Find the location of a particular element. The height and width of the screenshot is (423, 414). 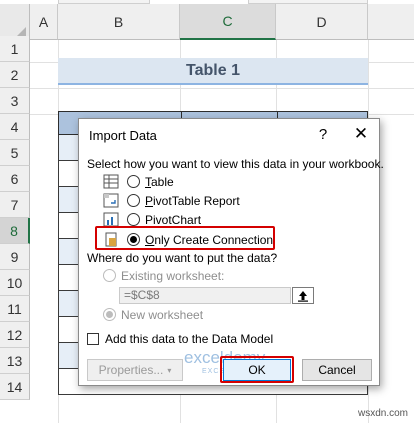

dropdown-arrow-icon: ▾ is located at coordinates (169, 370).